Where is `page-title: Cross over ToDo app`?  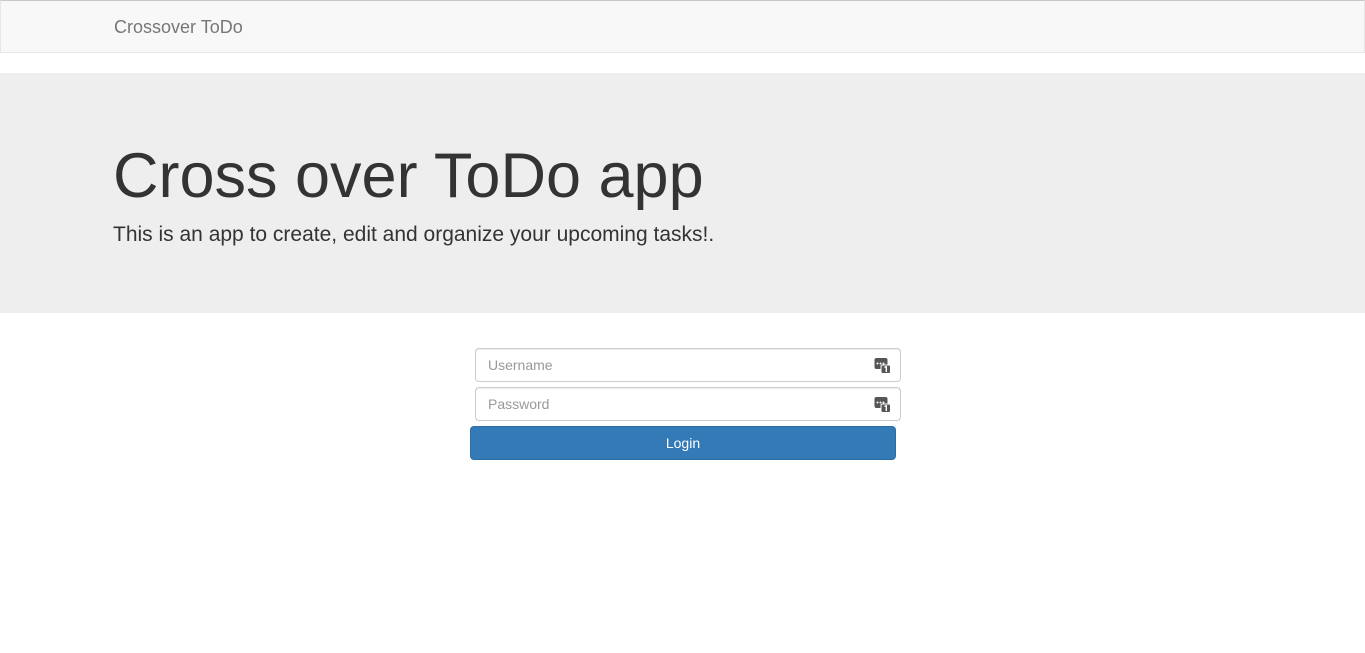
page-title: Cross over ToDo app is located at coordinates (408, 176).